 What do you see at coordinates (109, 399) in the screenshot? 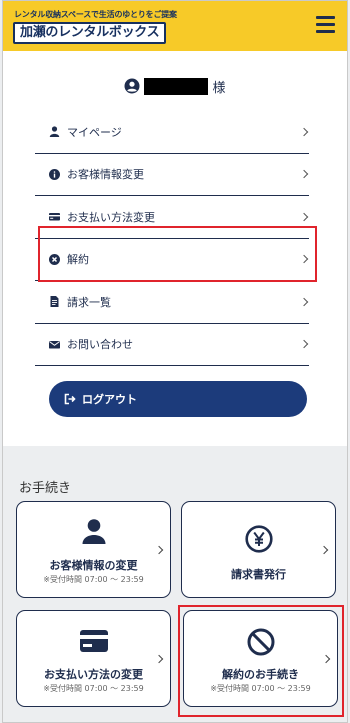
I see `logout-label: ログアウト` at bounding box center [109, 399].